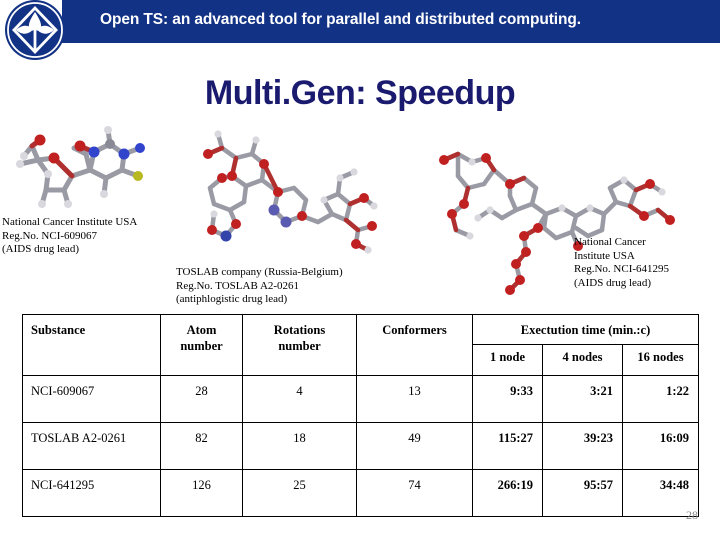 This screenshot has height=540, width=720. I want to click on cell-rotations-number: 18, so click(299, 446).